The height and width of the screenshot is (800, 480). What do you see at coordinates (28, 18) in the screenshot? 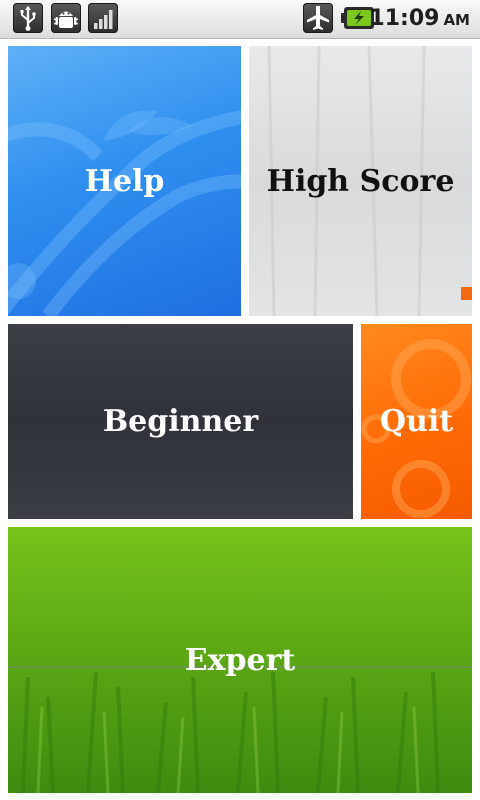
I see `usb-icon` at bounding box center [28, 18].